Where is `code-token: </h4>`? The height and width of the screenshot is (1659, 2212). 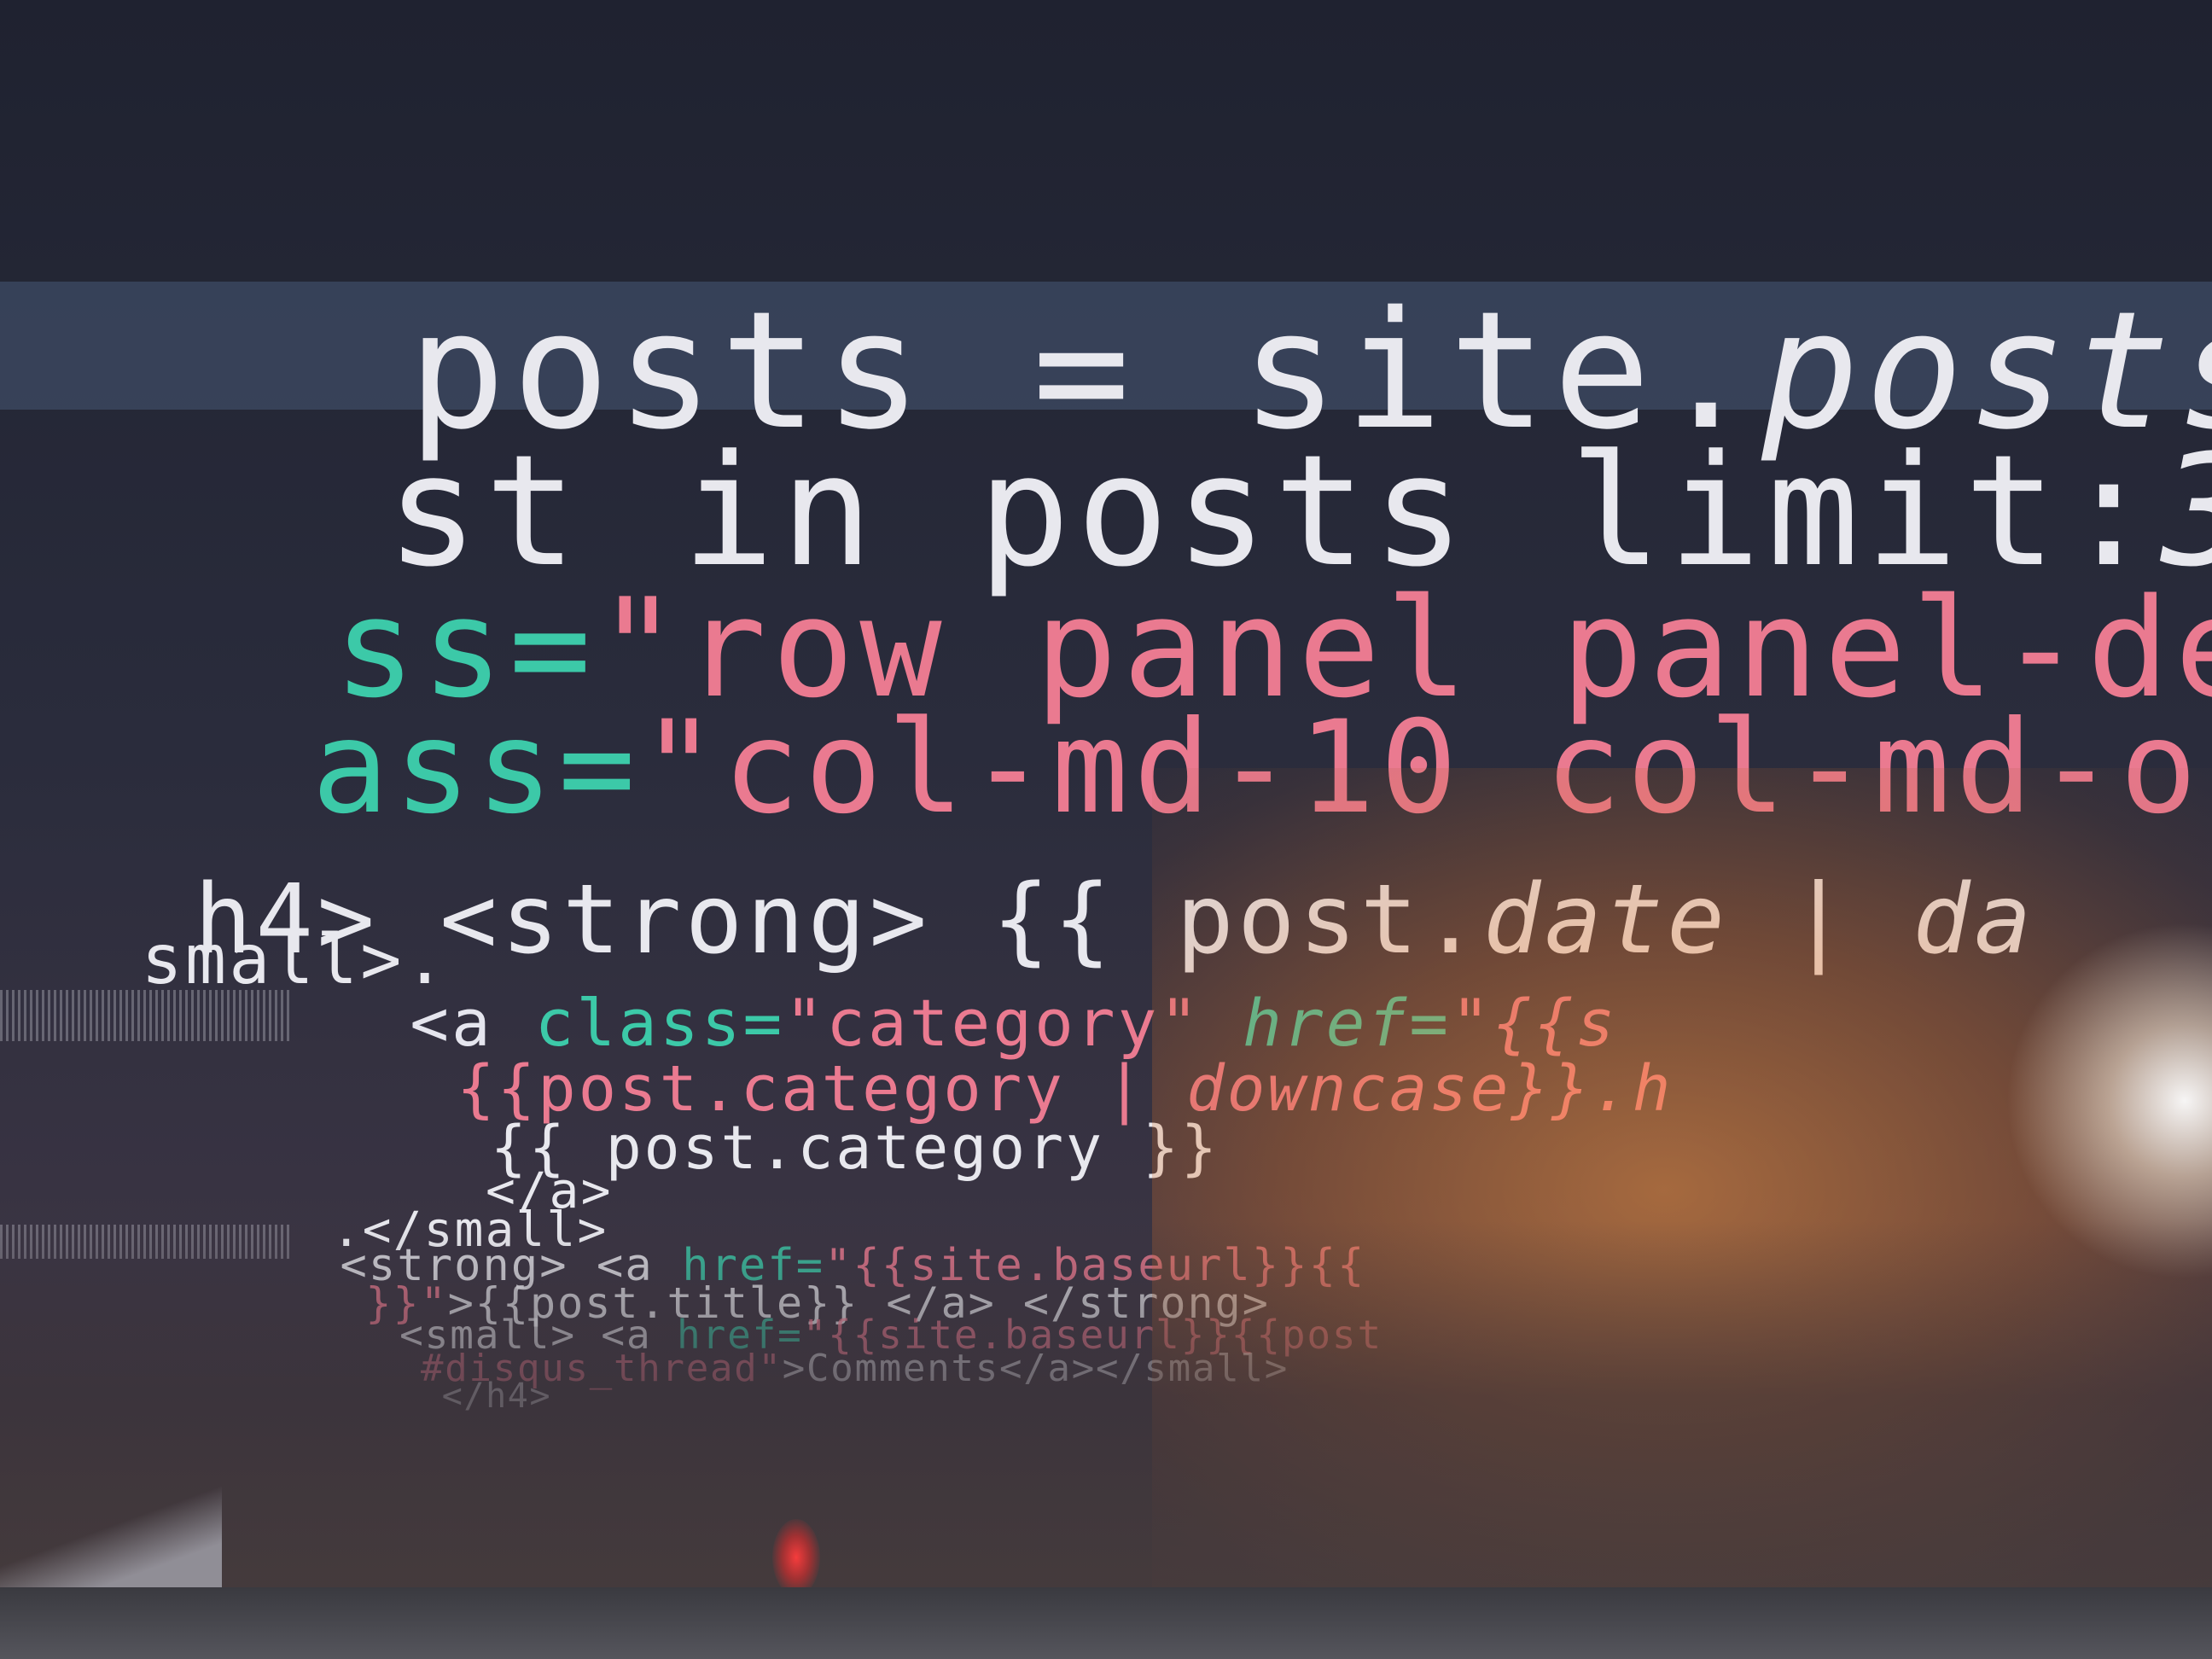
code-token: </h4> is located at coordinates (496, 1396).